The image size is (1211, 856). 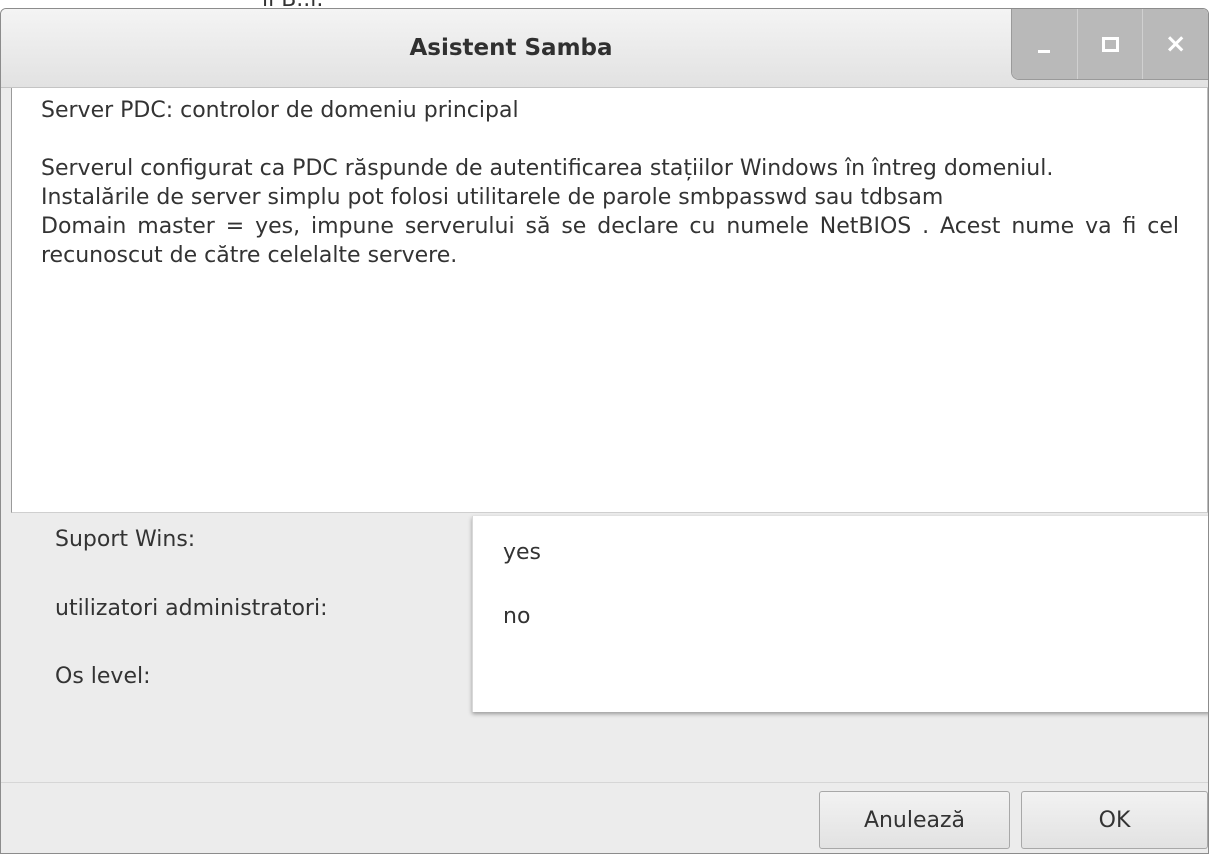 I want to click on close-icon: ×, so click(x=1175, y=44).